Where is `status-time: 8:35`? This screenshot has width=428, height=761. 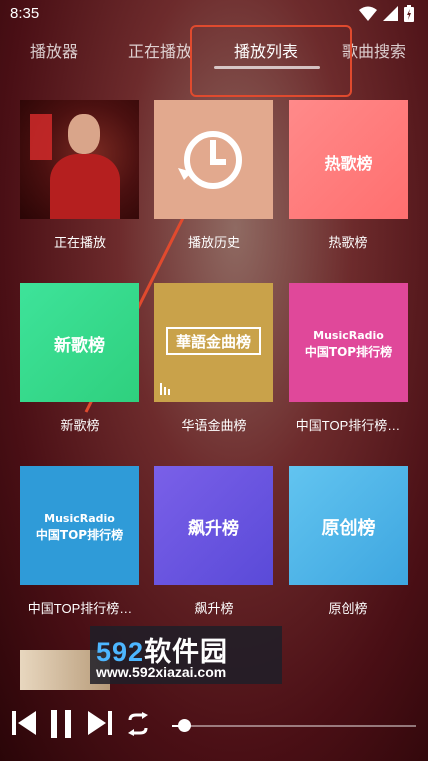 status-time: 8:35 is located at coordinates (25, 13).